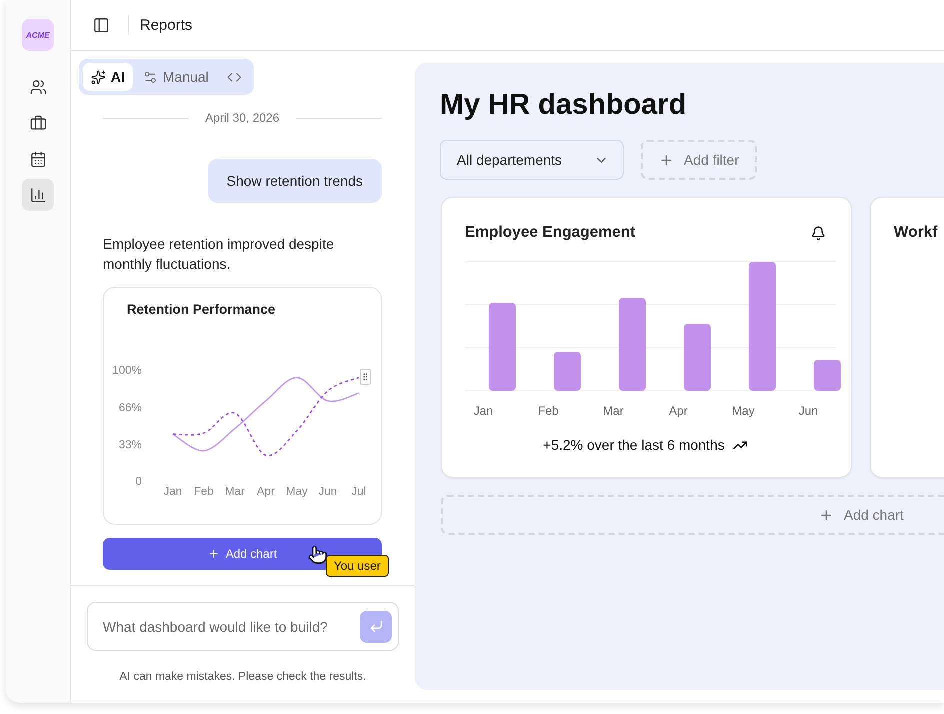  I want to click on month-label: Apr, so click(678, 411).